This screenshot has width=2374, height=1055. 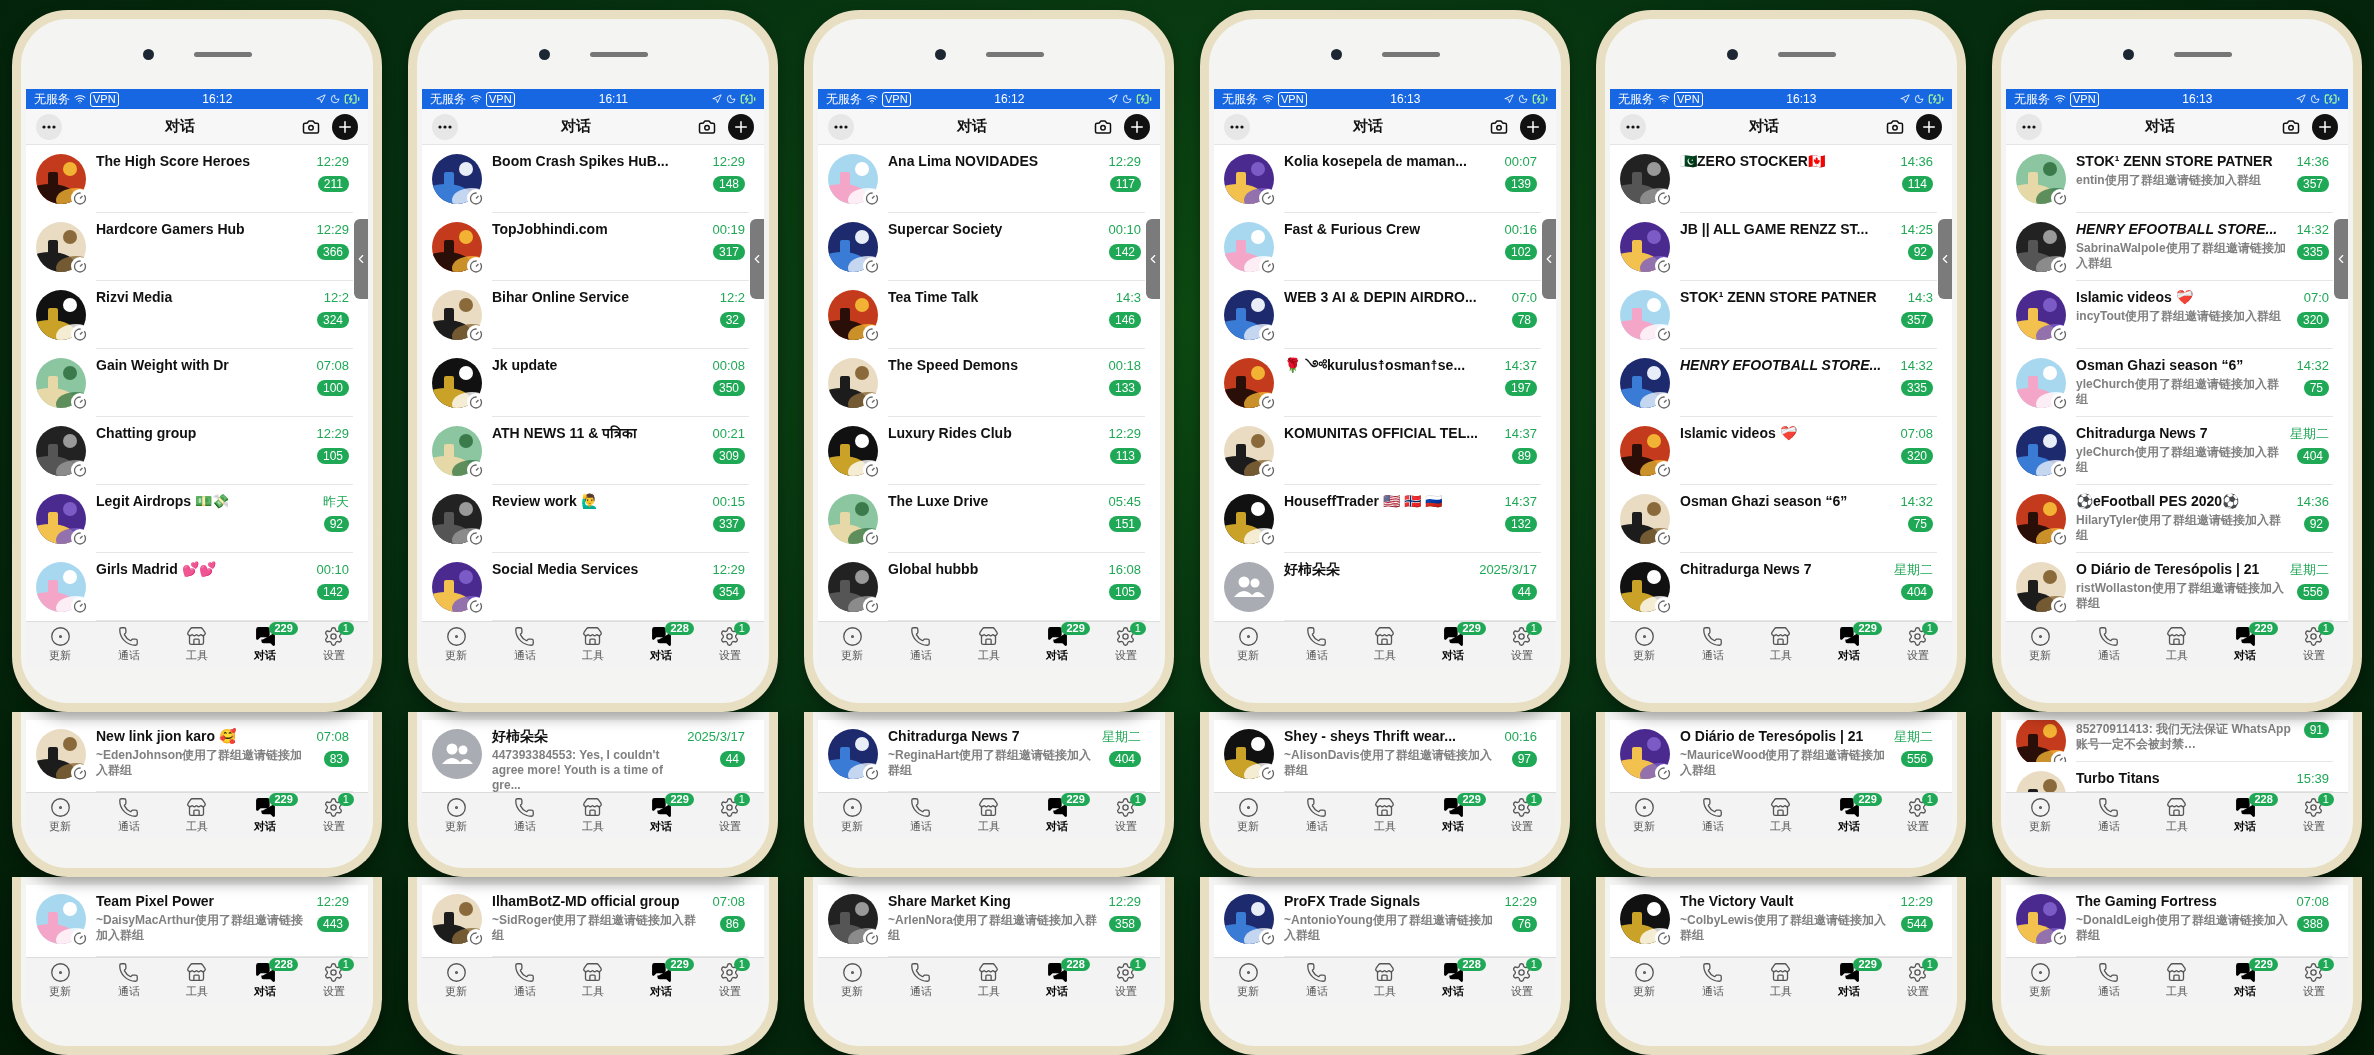 What do you see at coordinates (189, 383) in the screenshot?
I see `chat-row: Gain Weight with Dr 07:08 100` at bounding box center [189, 383].